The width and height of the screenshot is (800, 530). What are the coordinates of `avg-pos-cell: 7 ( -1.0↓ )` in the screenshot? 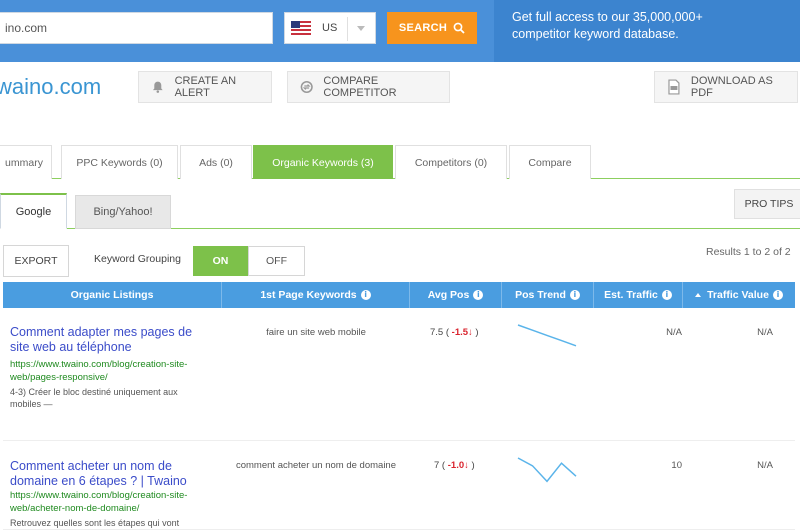 It's located at (454, 465).